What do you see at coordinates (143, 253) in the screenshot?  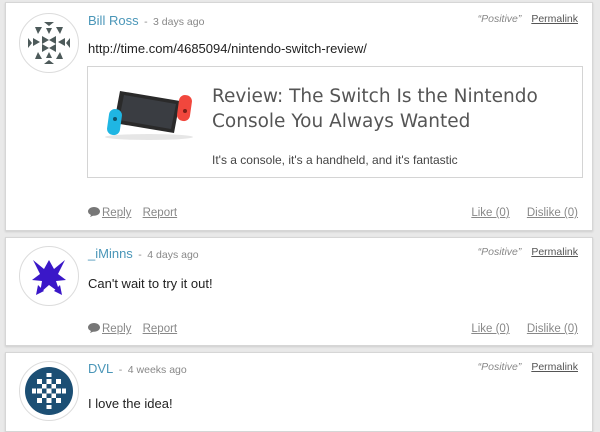 I see `comment-meta: _iMinns - 4 days ago` at bounding box center [143, 253].